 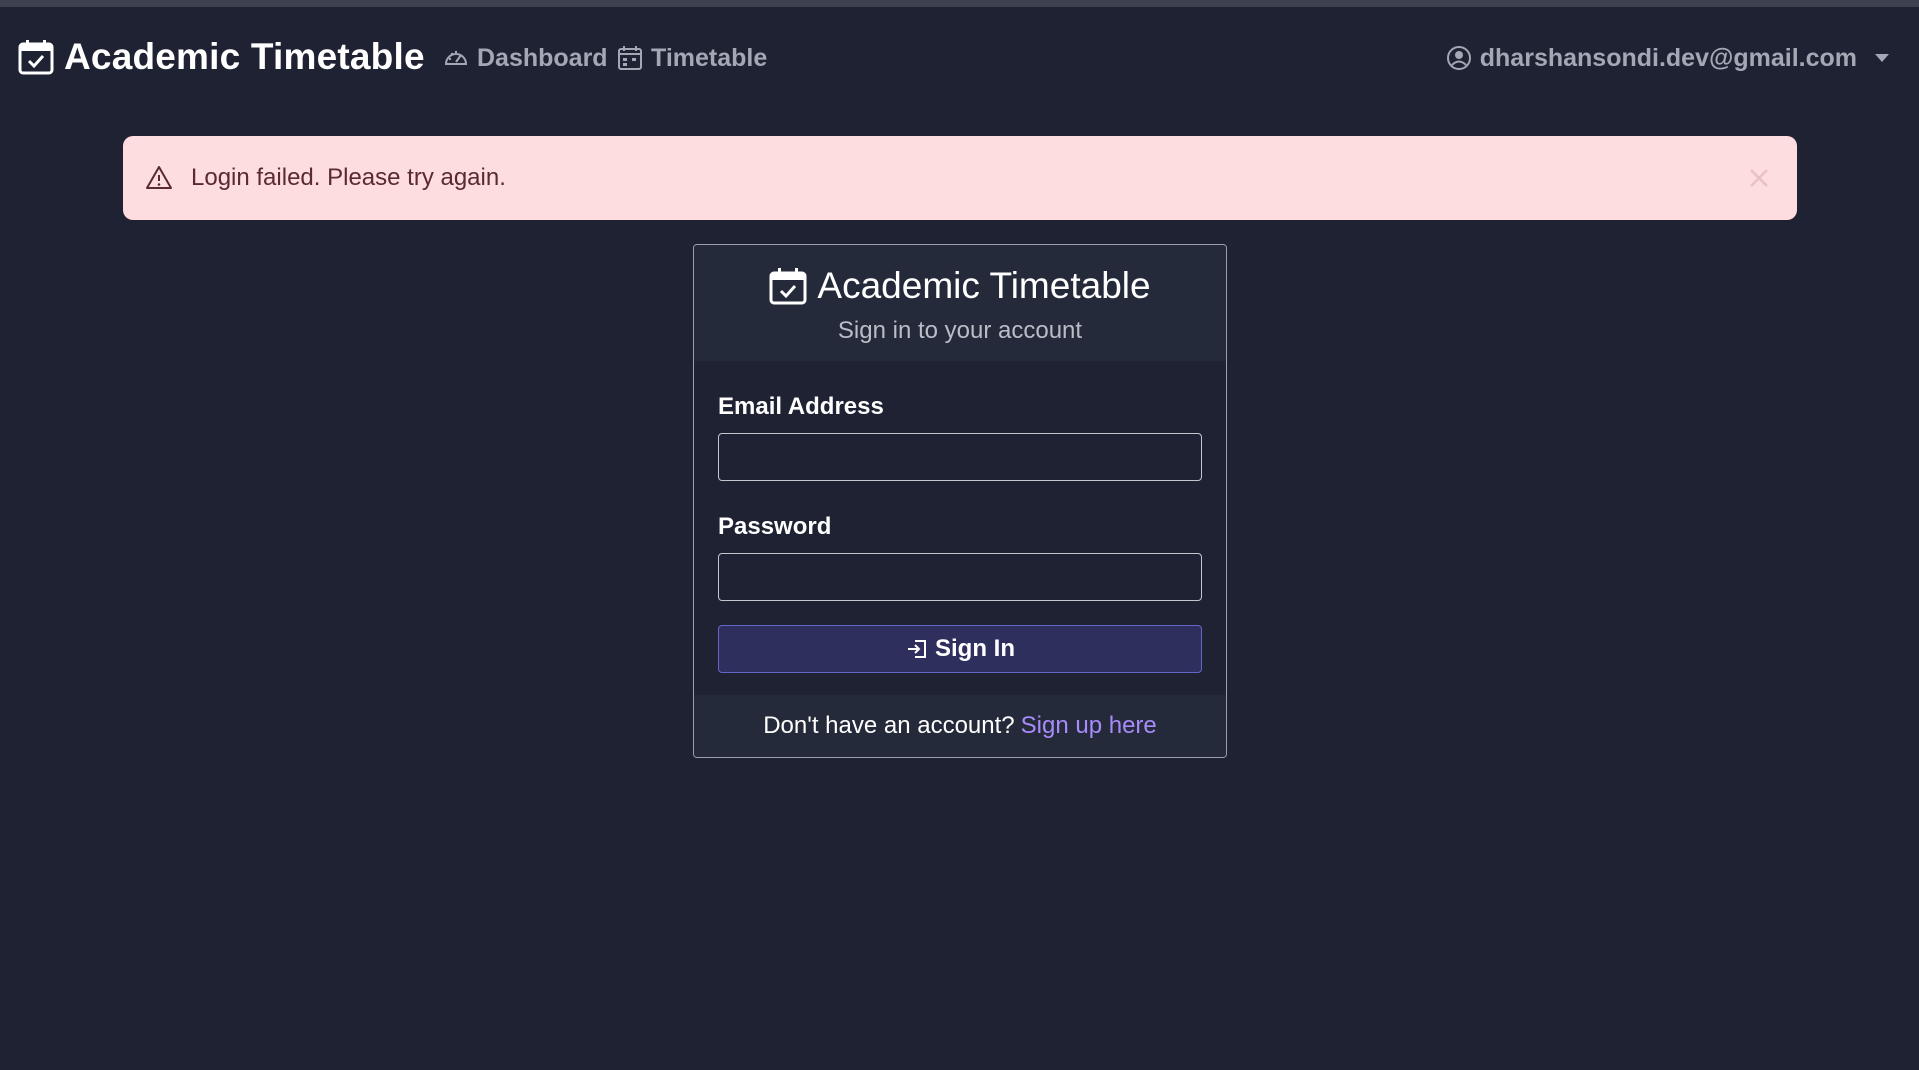 I want to click on nav-link-dashboard: Dashboard, so click(x=525, y=58).